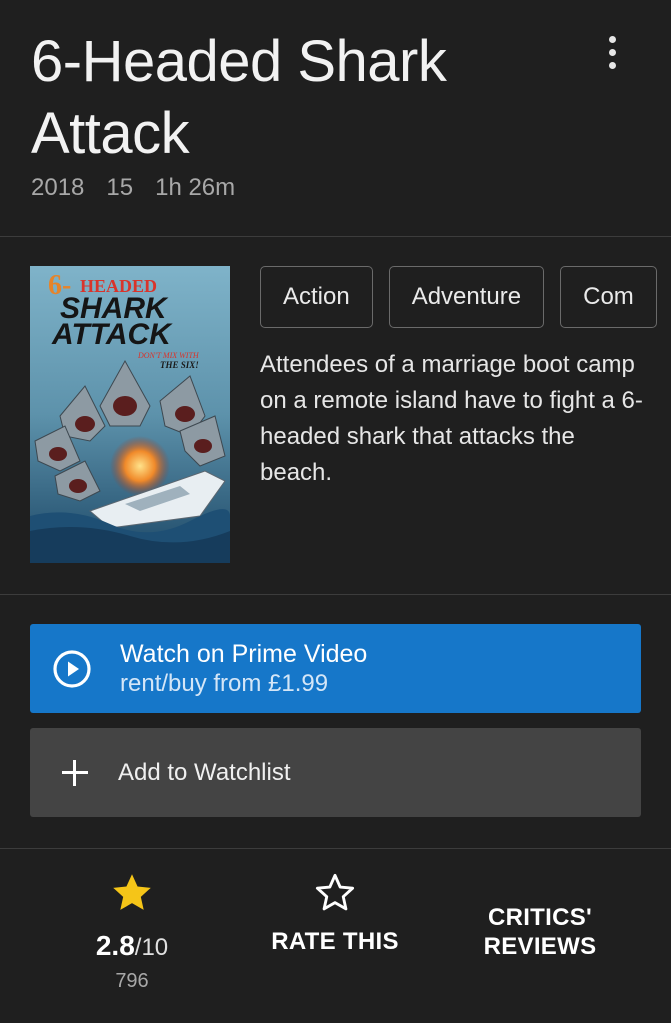 This screenshot has height=1023, width=671. I want to click on rate-this-button: RATE THIS, so click(335, 913).